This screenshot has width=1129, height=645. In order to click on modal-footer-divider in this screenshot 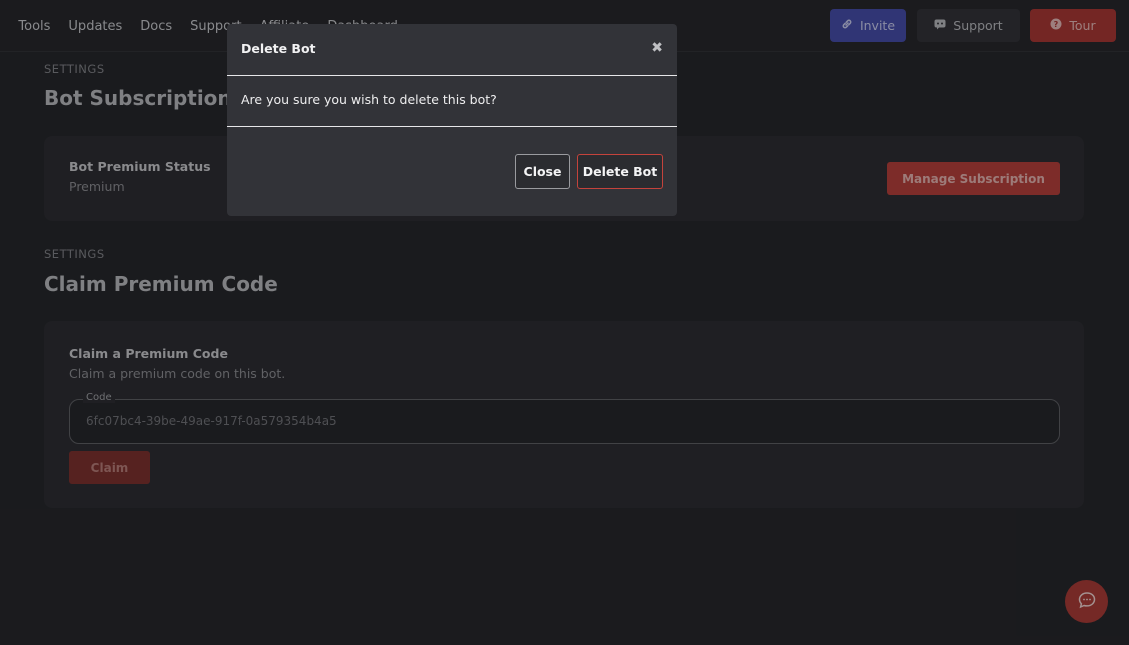, I will do `click(452, 126)`.